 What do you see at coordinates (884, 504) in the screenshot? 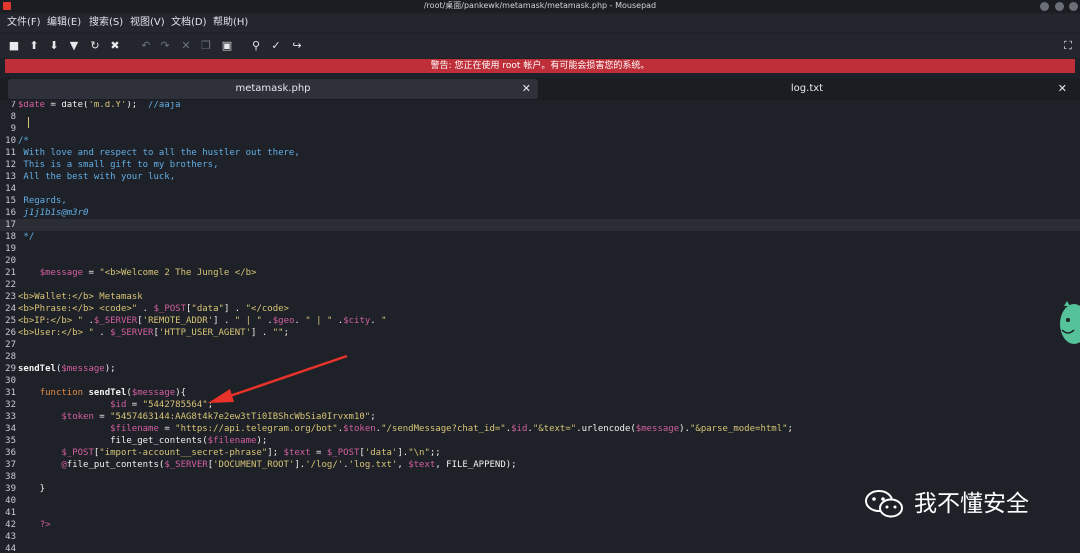
I see `wechat-icon` at bounding box center [884, 504].